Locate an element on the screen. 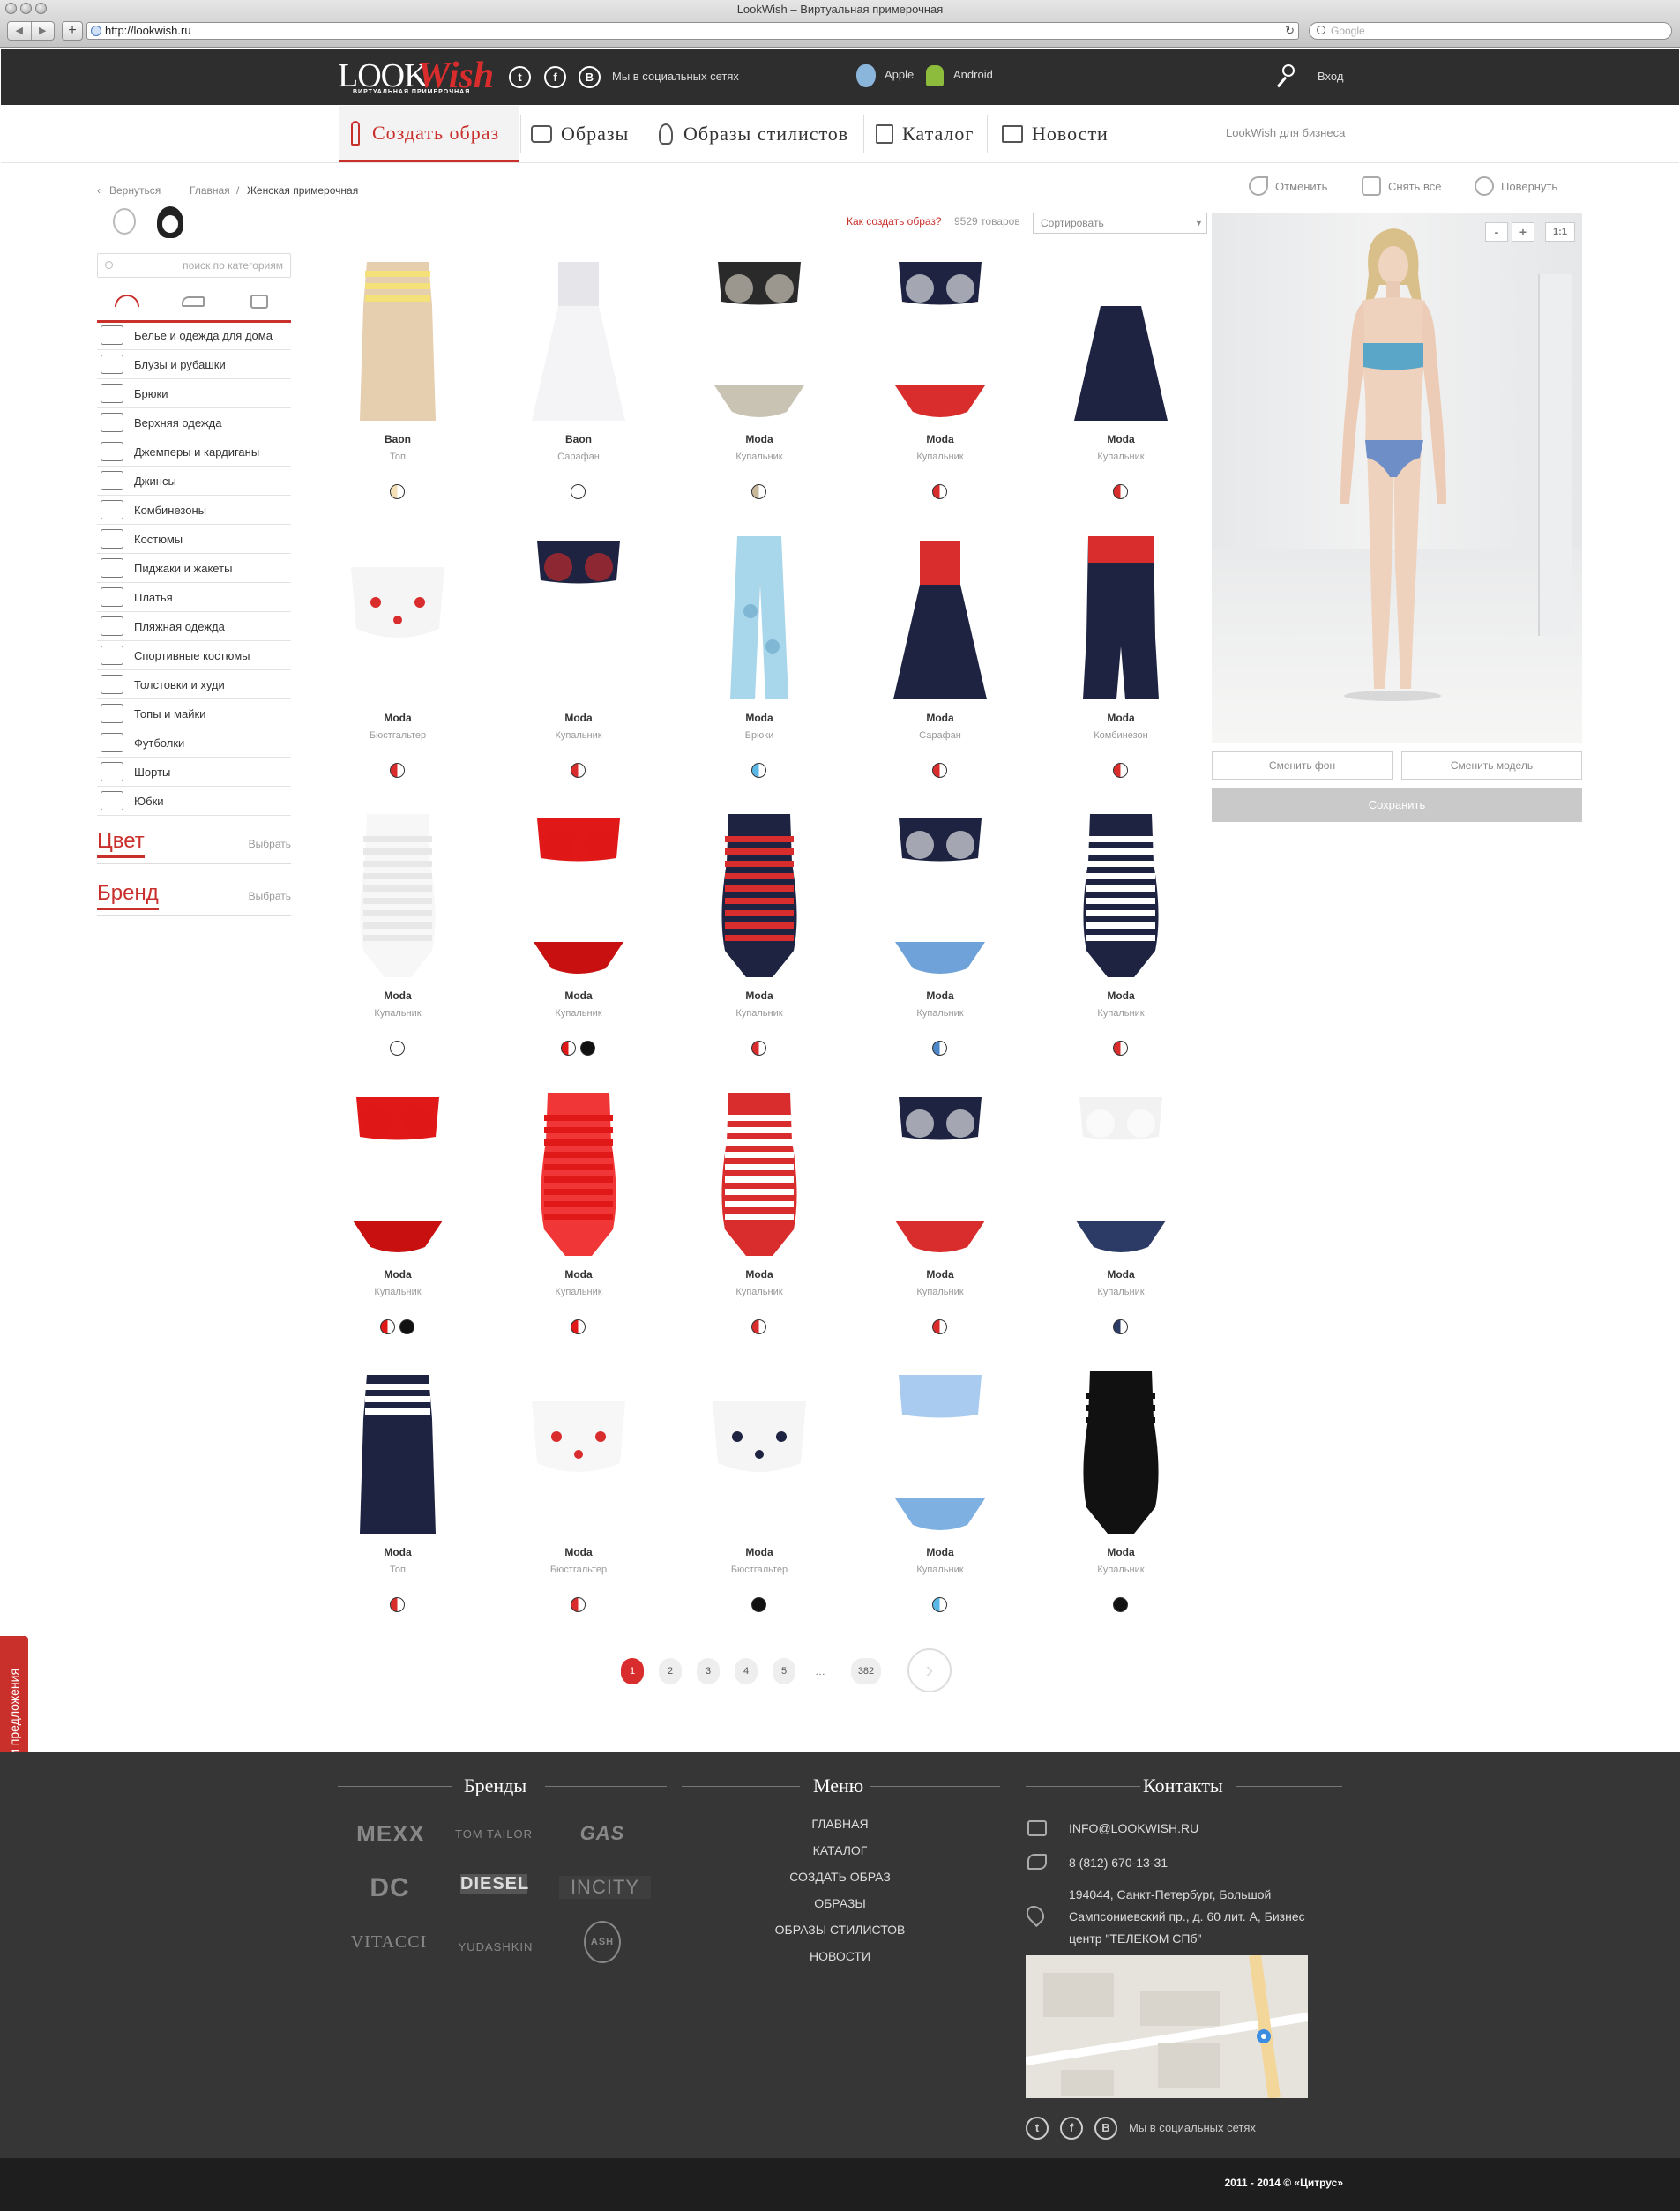 This screenshot has width=1680, height=2211. sort-select: Сортировать ▼ is located at coordinates (1120, 224).